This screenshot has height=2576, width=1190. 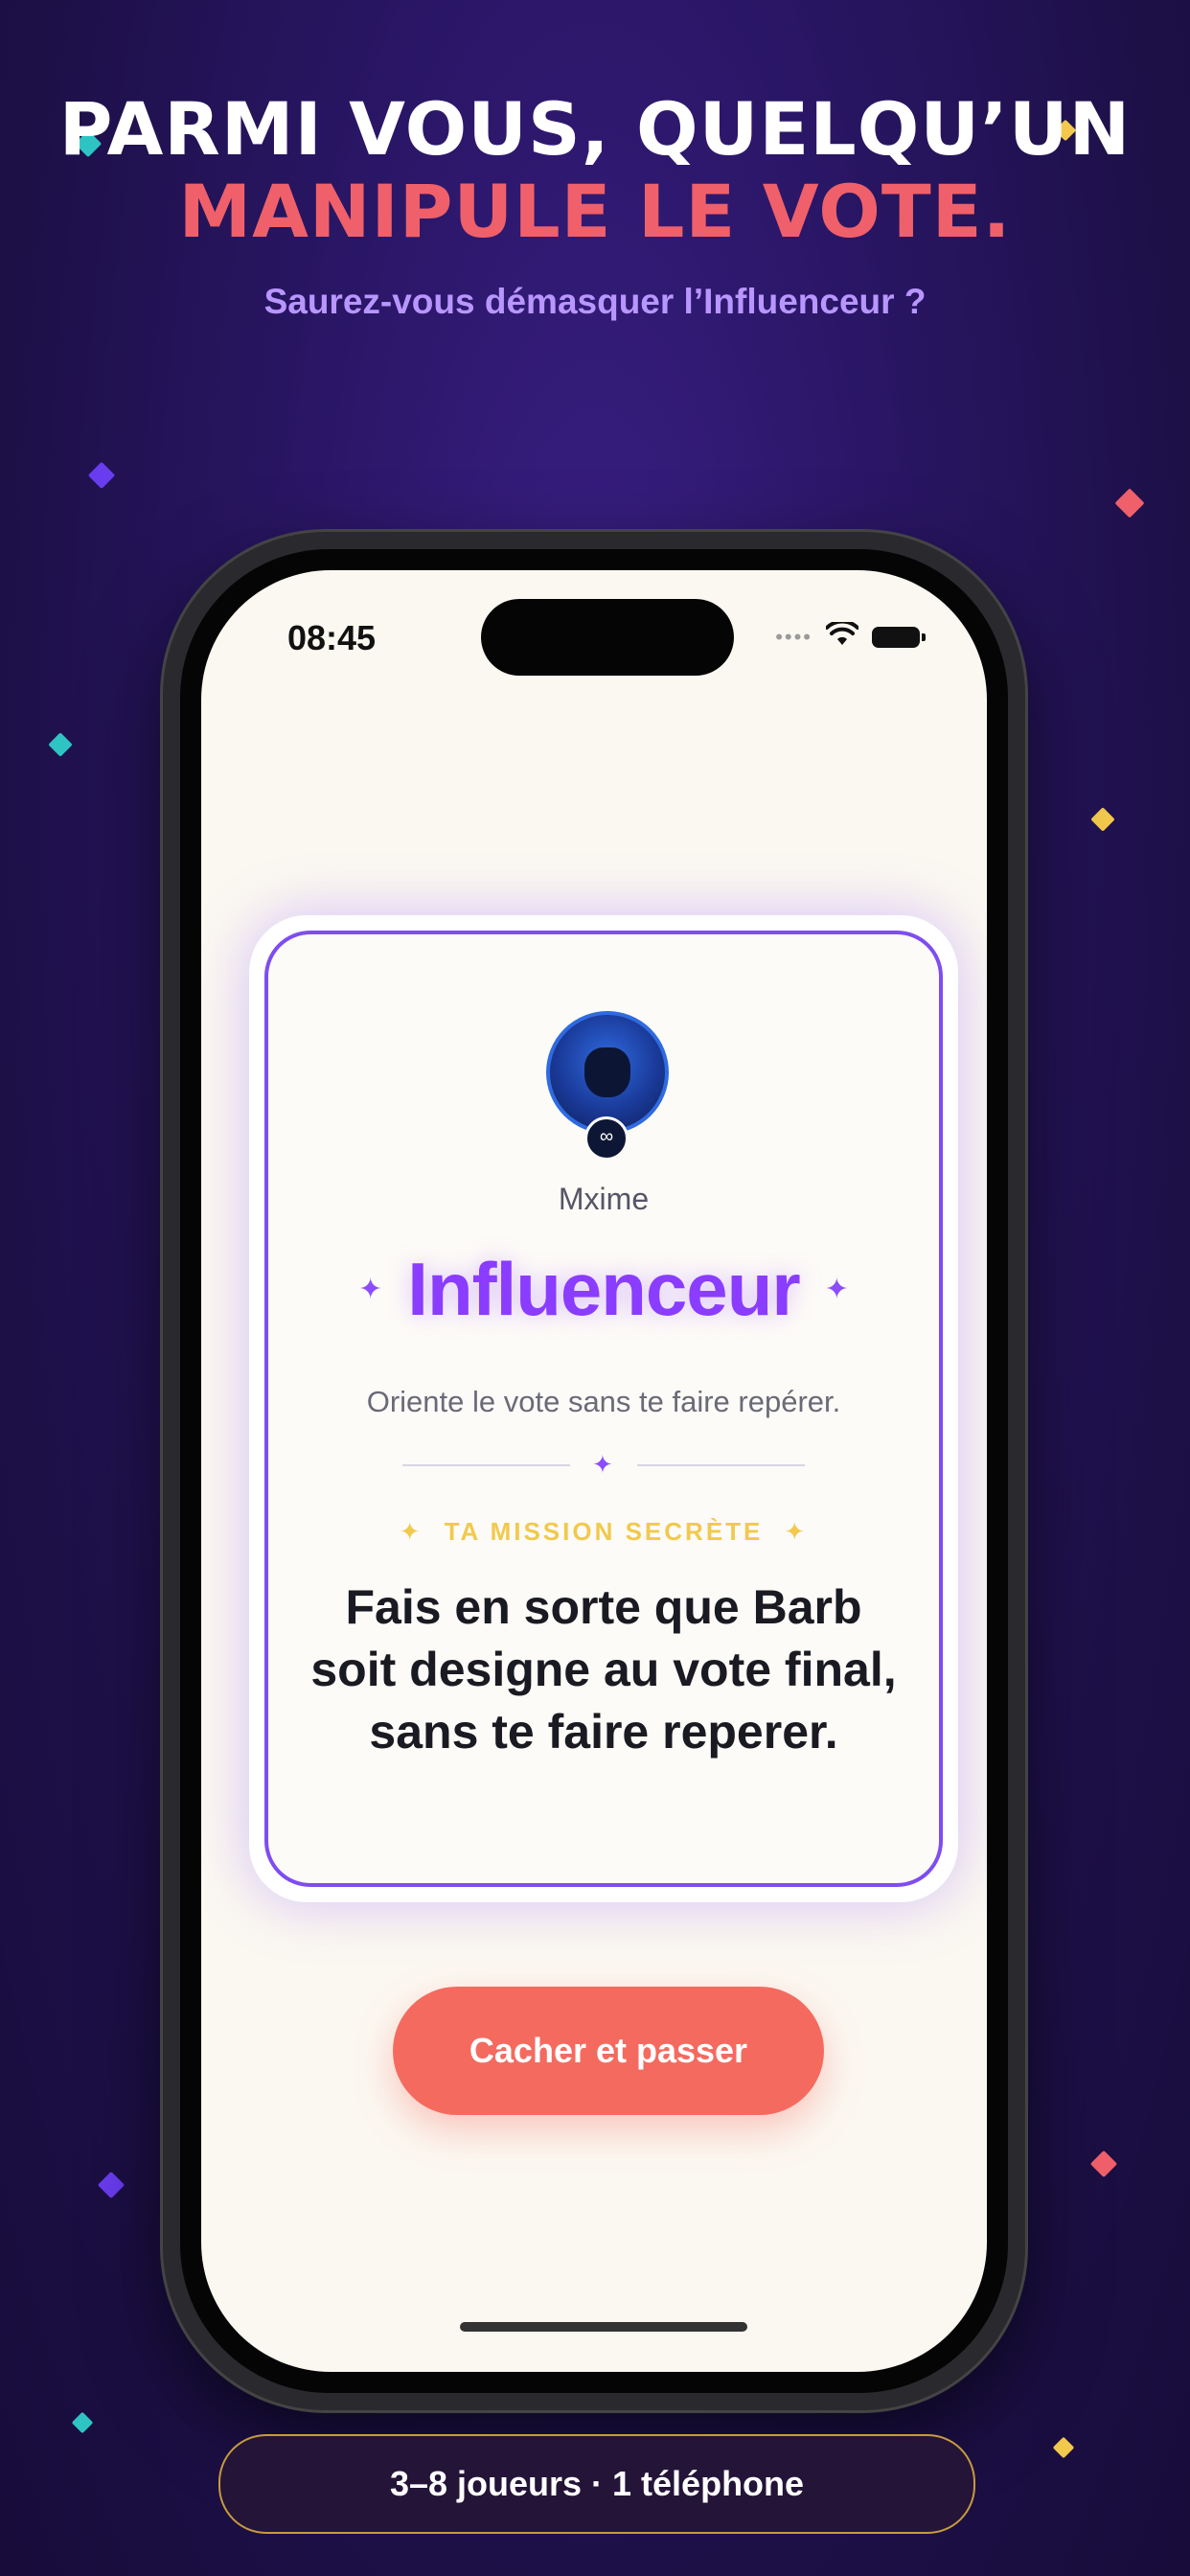 What do you see at coordinates (794, 636) in the screenshot?
I see `signal-dots-icon: ••••` at bounding box center [794, 636].